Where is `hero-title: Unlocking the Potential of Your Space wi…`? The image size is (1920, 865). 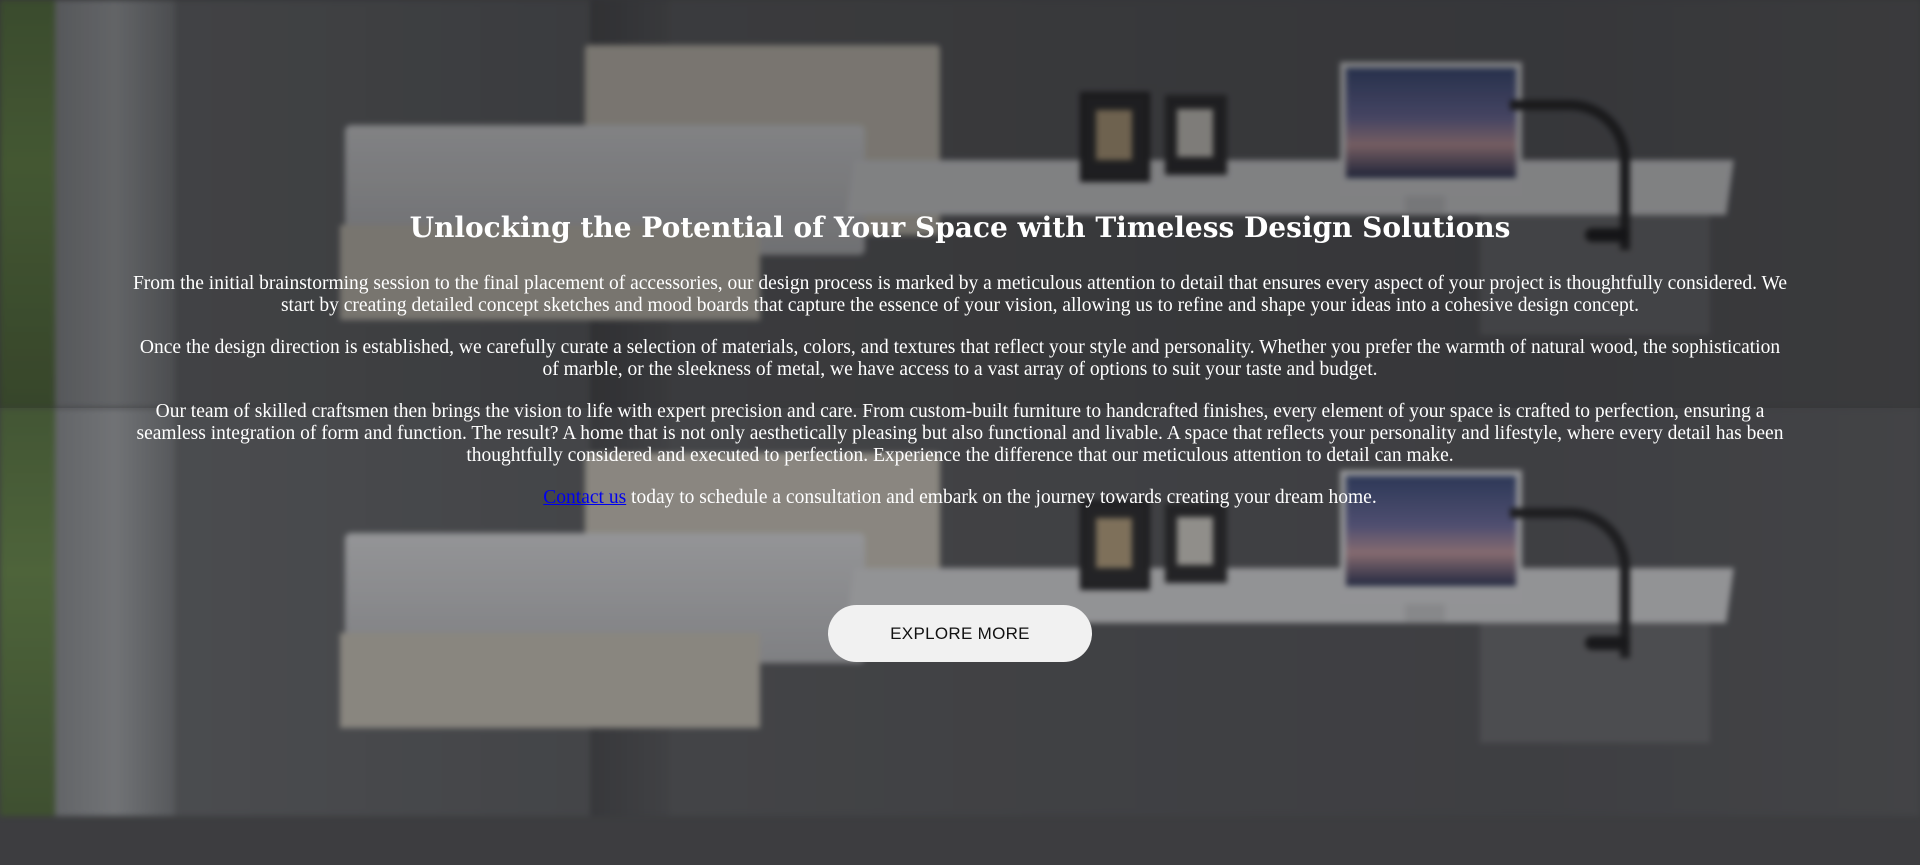 hero-title: Unlocking the Potential of Your Space wi… is located at coordinates (960, 227).